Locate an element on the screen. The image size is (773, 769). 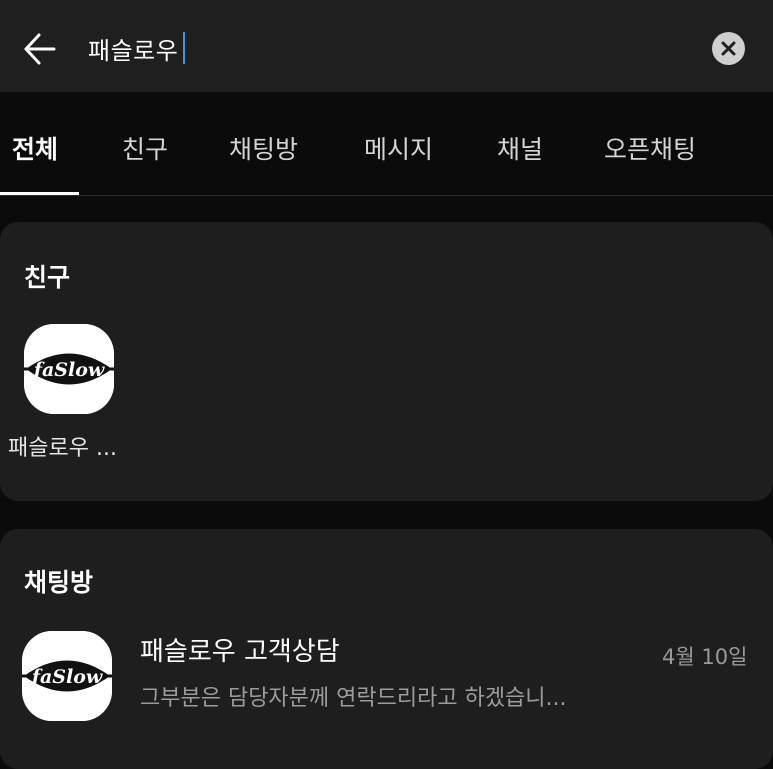
friends-section-title: 친구 is located at coordinates (47, 277).